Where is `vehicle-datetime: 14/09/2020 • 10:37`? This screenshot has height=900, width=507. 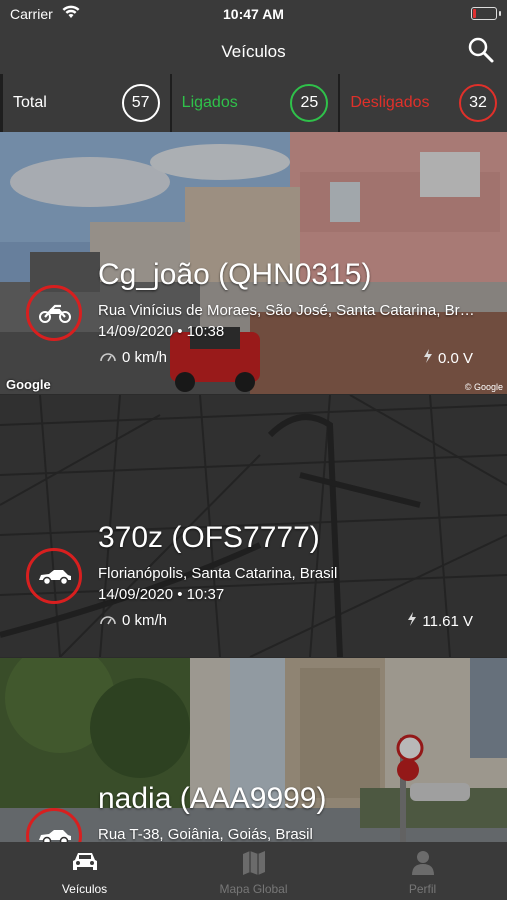 vehicle-datetime: 14/09/2020 • 10:37 is located at coordinates (161, 594).